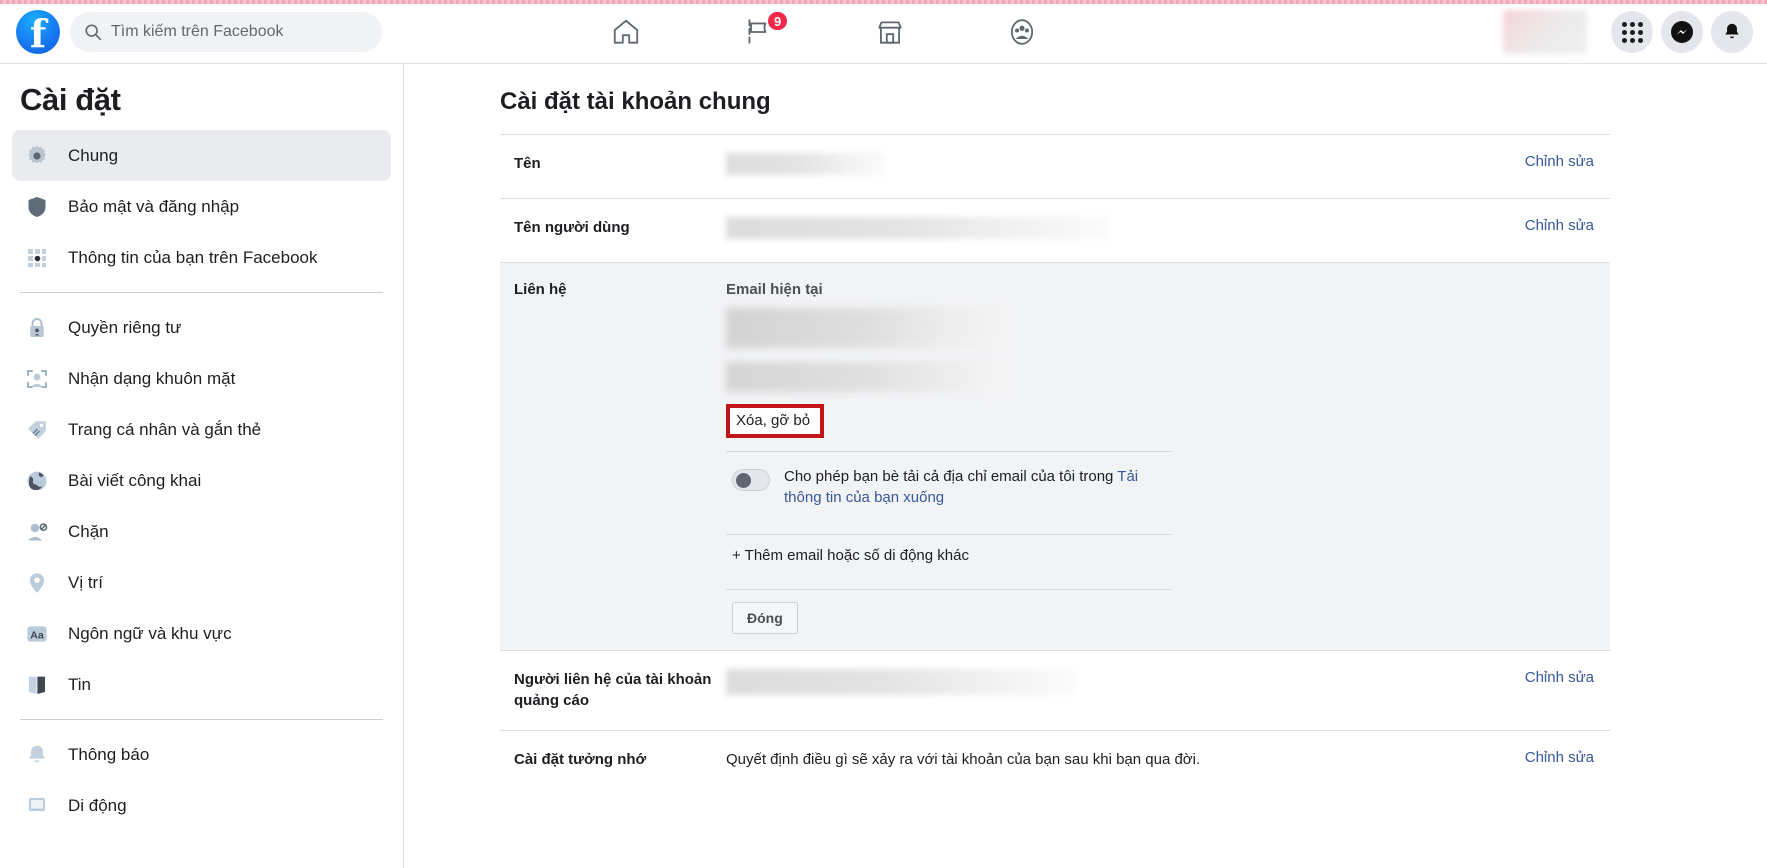 Image resolution: width=1767 pixels, height=868 pixels. I want to click on sidebar-item-label: Thông tin của bạn trên Facebook, so click(193, 257).